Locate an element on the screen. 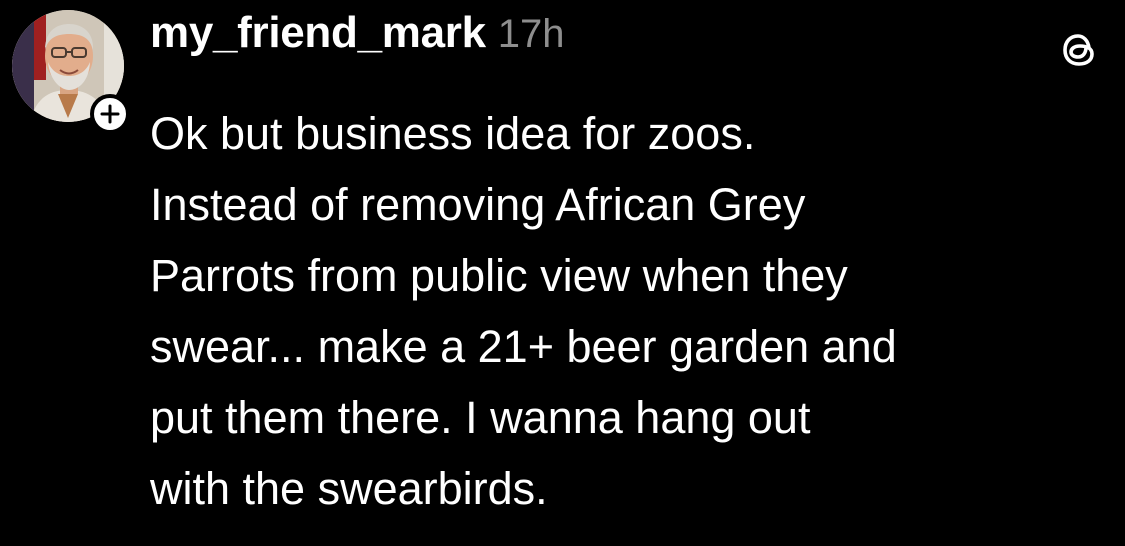  avatar-container is located at coordinates (71, 72).